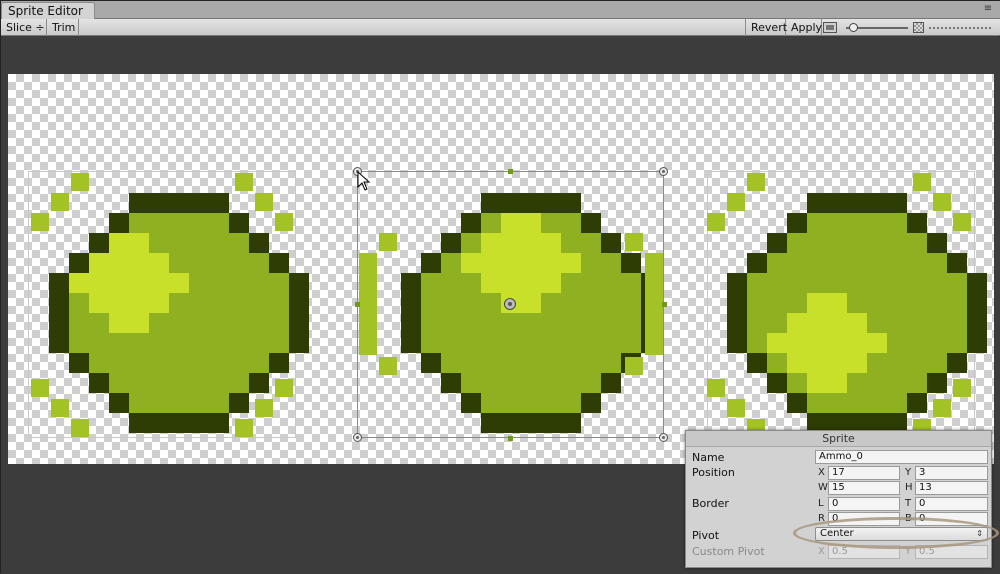 The width and height of the screenshot is (1000, 574). I want to click on pivot-handle, so click(510, 304).